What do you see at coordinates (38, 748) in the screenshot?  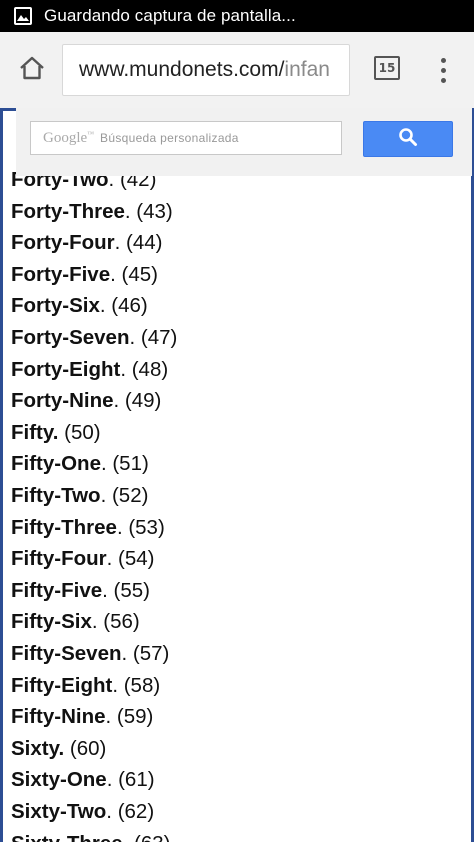 I see `list-item-word: Sixty.` at bounding box center [38, 748].